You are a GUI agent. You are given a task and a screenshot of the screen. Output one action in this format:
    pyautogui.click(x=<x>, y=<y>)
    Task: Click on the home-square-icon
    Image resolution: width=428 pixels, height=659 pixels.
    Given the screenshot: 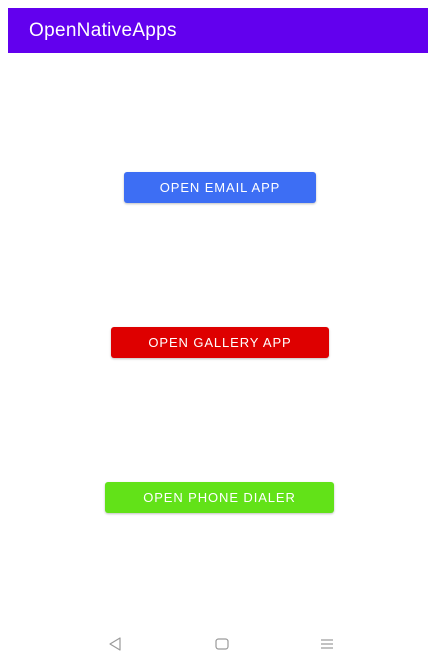 What is the action you would take?
    pyautogui.click(x=222, y=644)
    